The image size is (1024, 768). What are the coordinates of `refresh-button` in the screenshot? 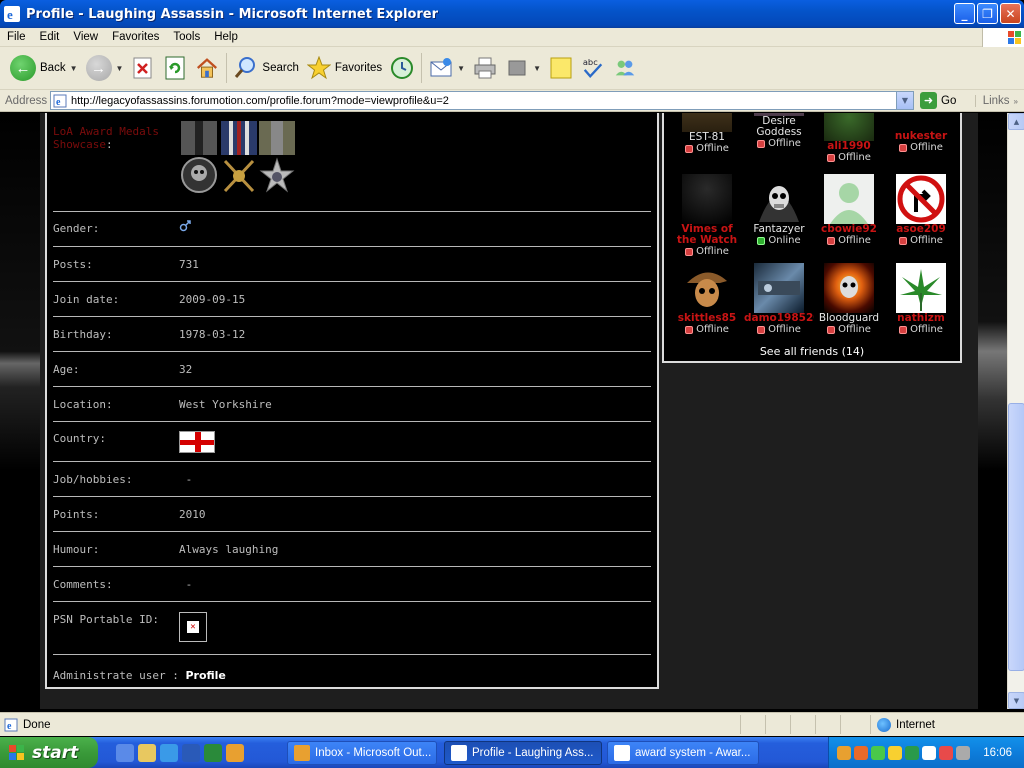 It's located at (175, 68).